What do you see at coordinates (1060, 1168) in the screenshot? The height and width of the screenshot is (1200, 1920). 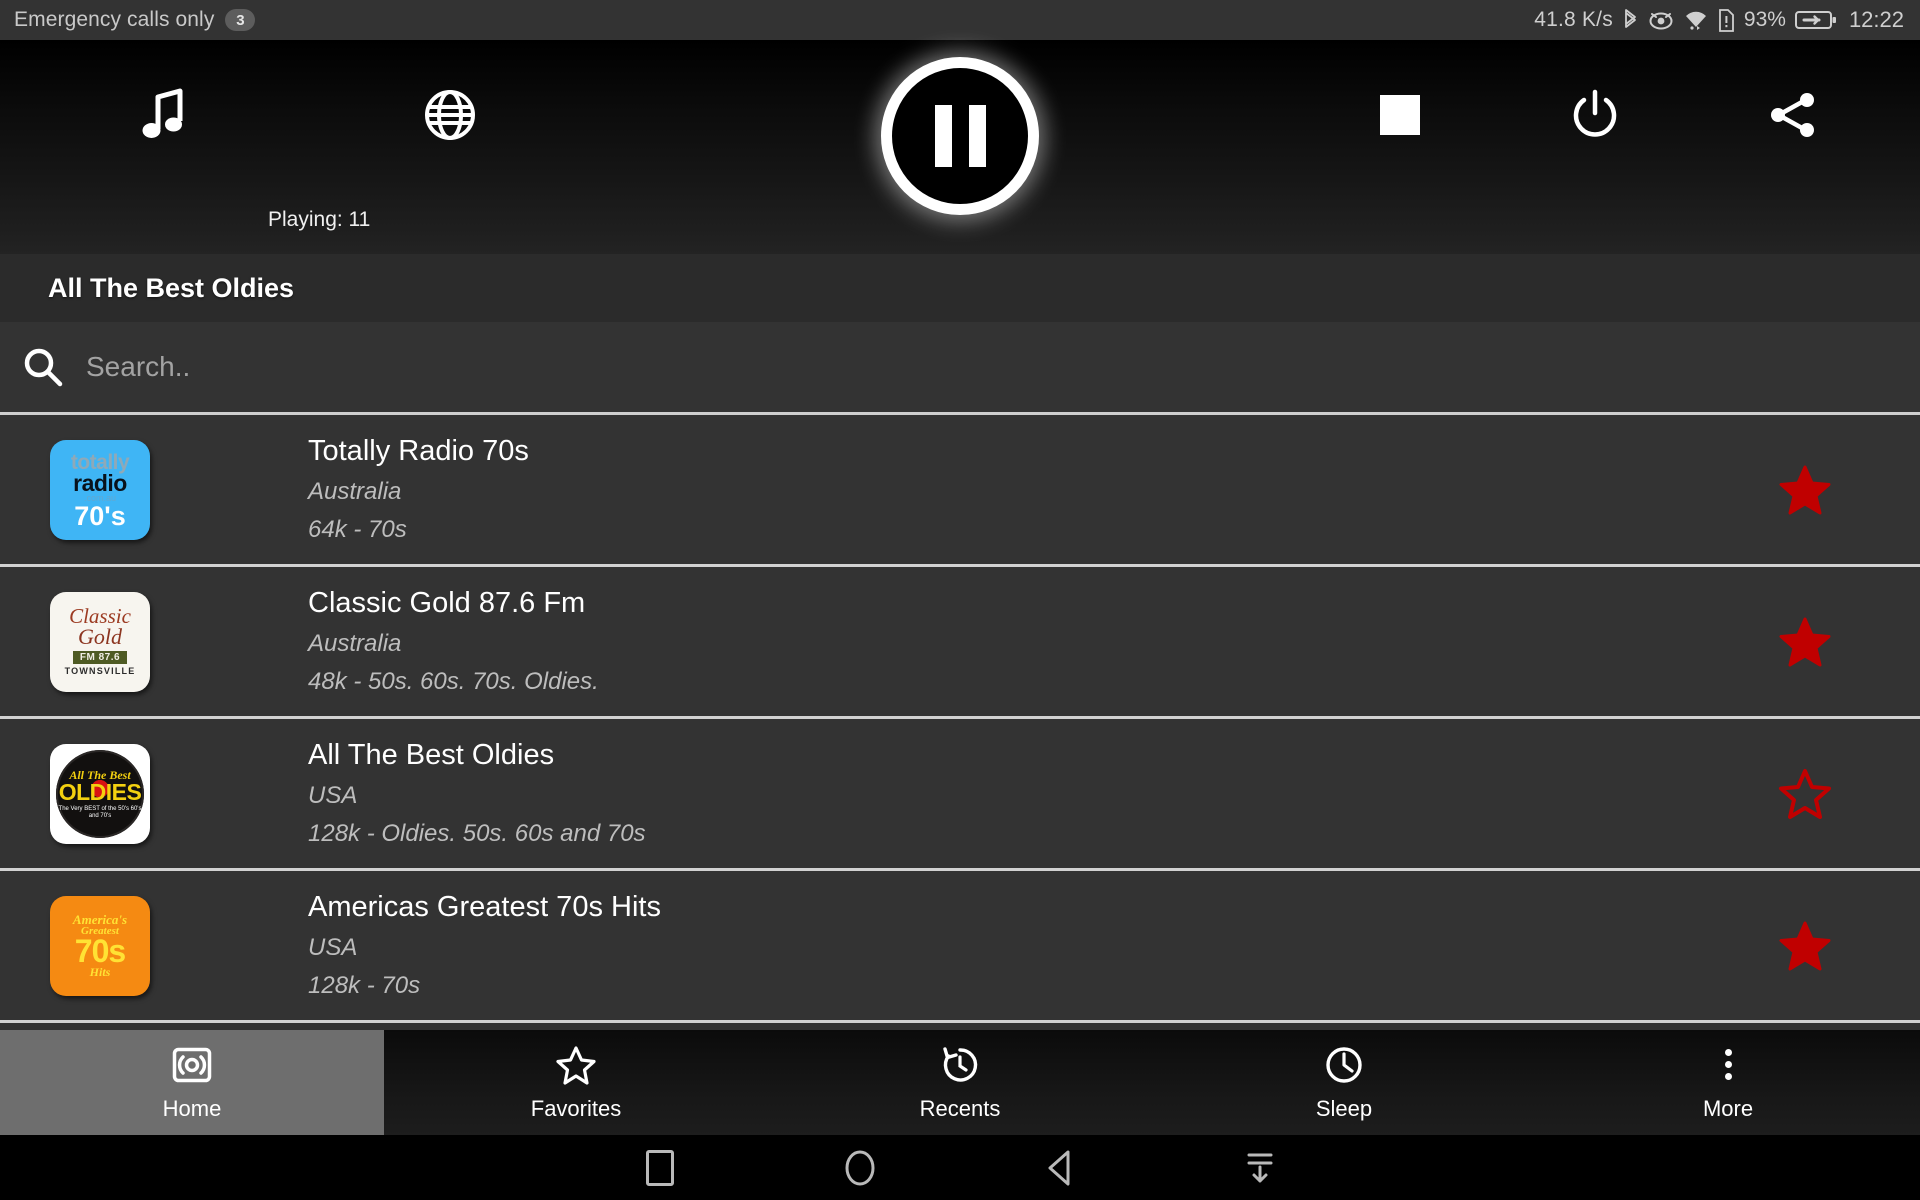 I see `triangle-back-icon` at bounding box center [1060, 1168].